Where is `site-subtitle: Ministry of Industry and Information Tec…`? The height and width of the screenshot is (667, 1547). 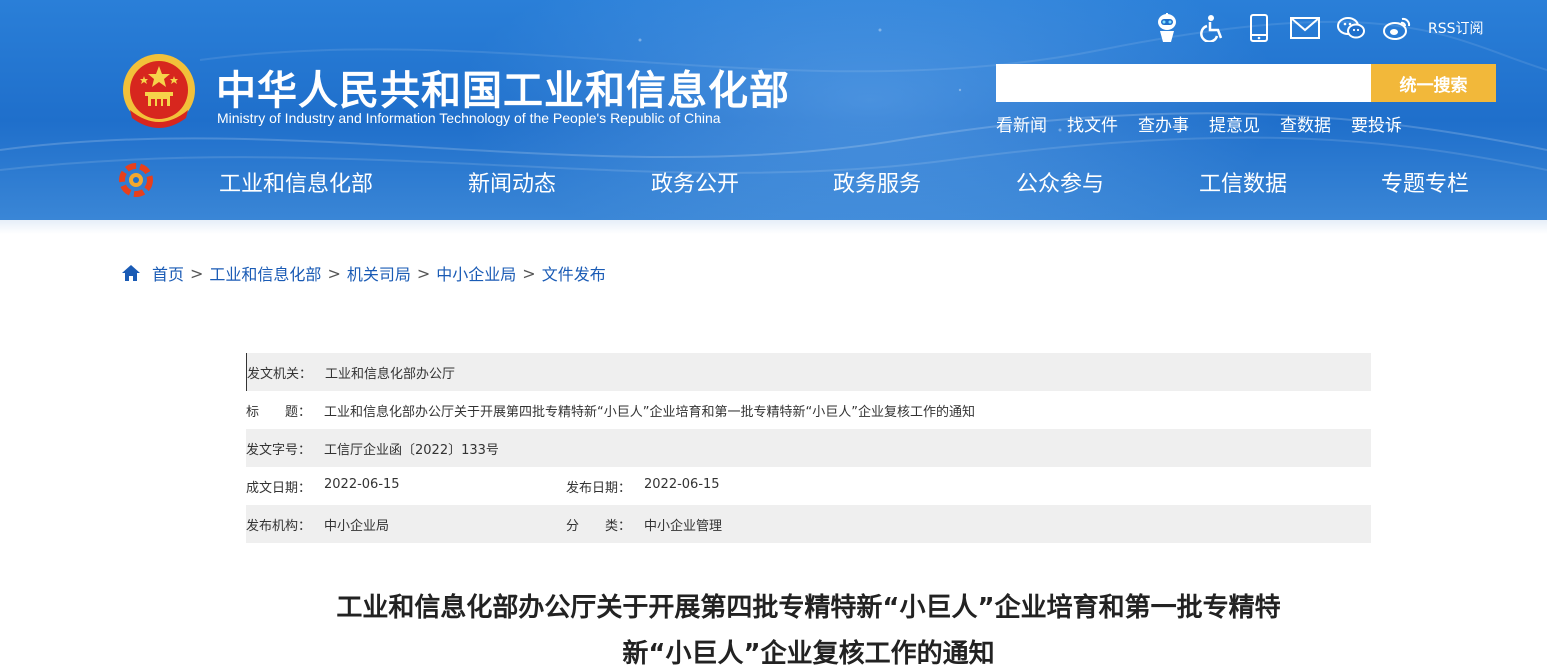
site-subtitle: Ministry of Industry and Information Tec… is located at coordinates (469, 118).